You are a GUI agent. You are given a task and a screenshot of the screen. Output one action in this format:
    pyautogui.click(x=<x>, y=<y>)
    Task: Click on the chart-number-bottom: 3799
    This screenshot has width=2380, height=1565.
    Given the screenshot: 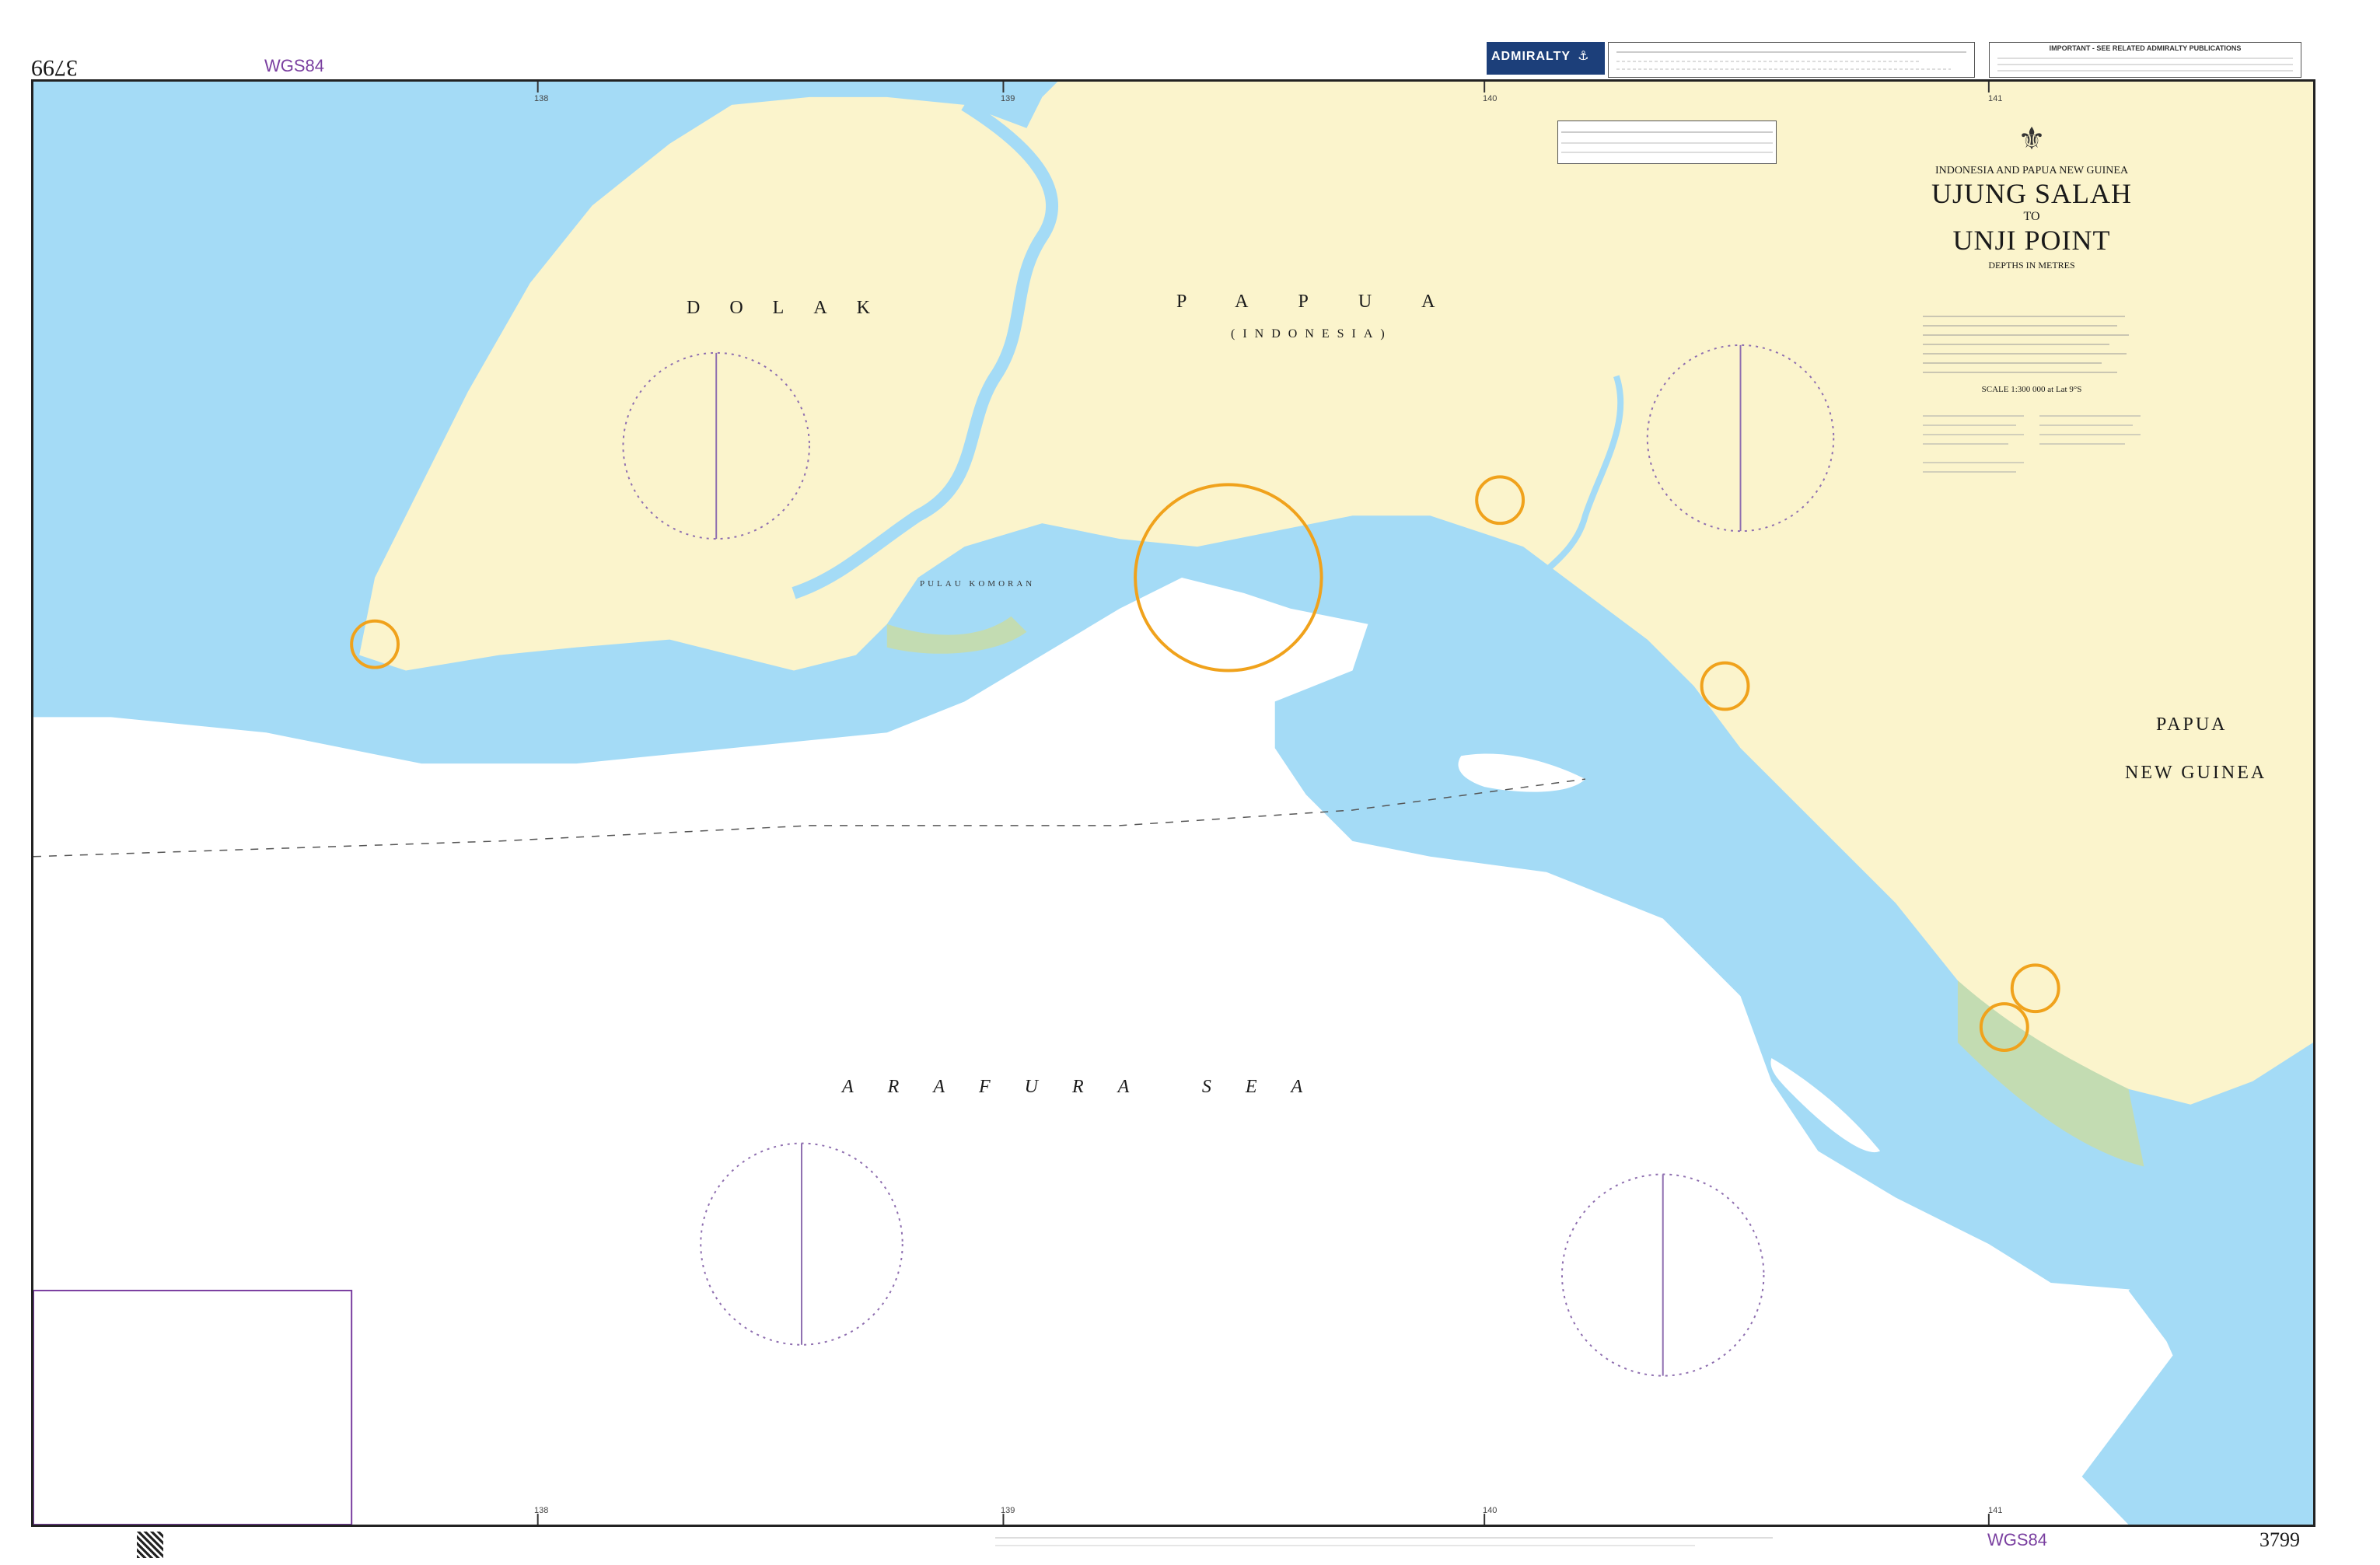 What is the action you would take?
    pyautogui.click(x=2280, y=1539)
    